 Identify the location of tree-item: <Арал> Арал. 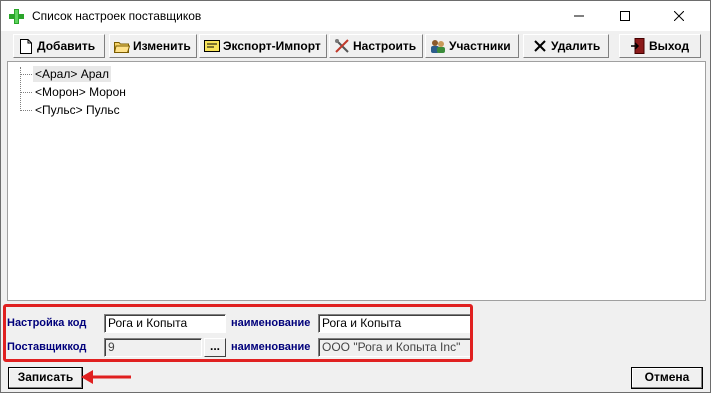
(72, 74).